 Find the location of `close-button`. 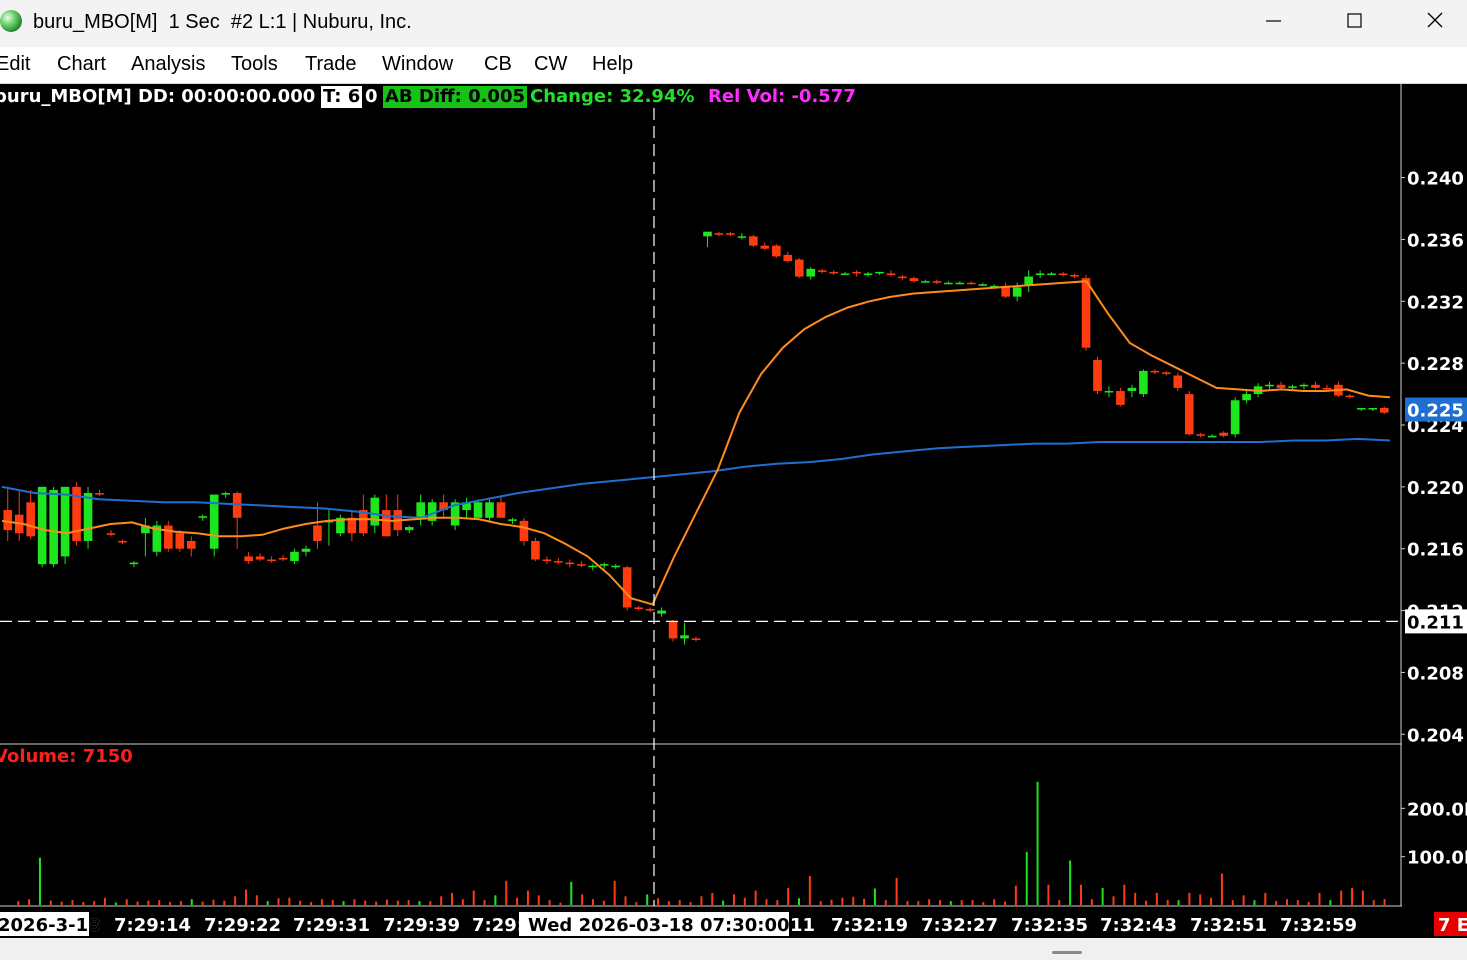

close-button is located at coordinates (1432, 22).